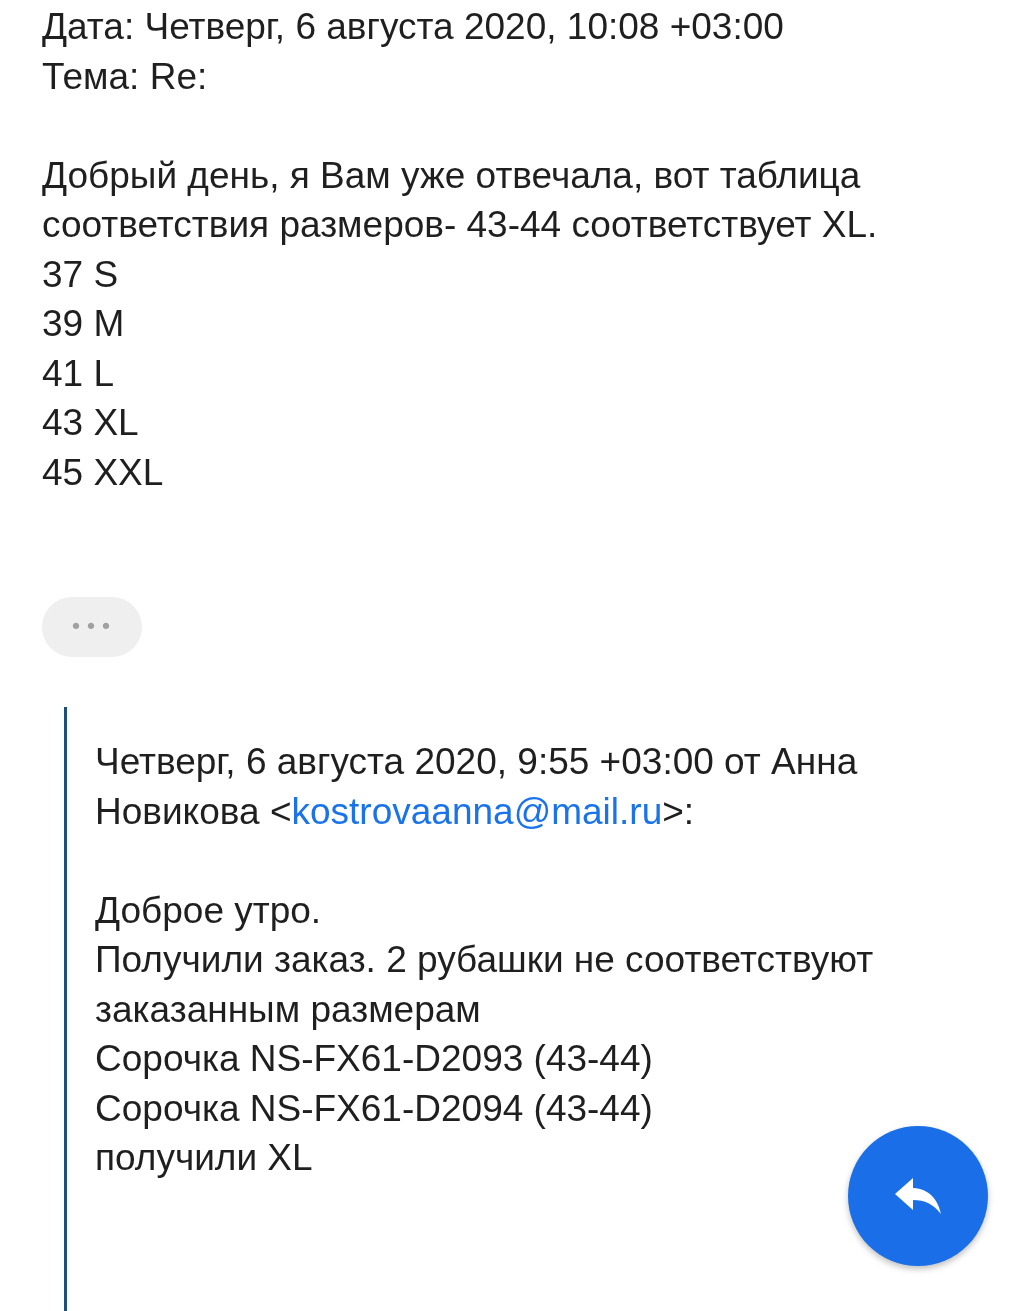  I want to click on message-line: 37 S, so click(81, 274).